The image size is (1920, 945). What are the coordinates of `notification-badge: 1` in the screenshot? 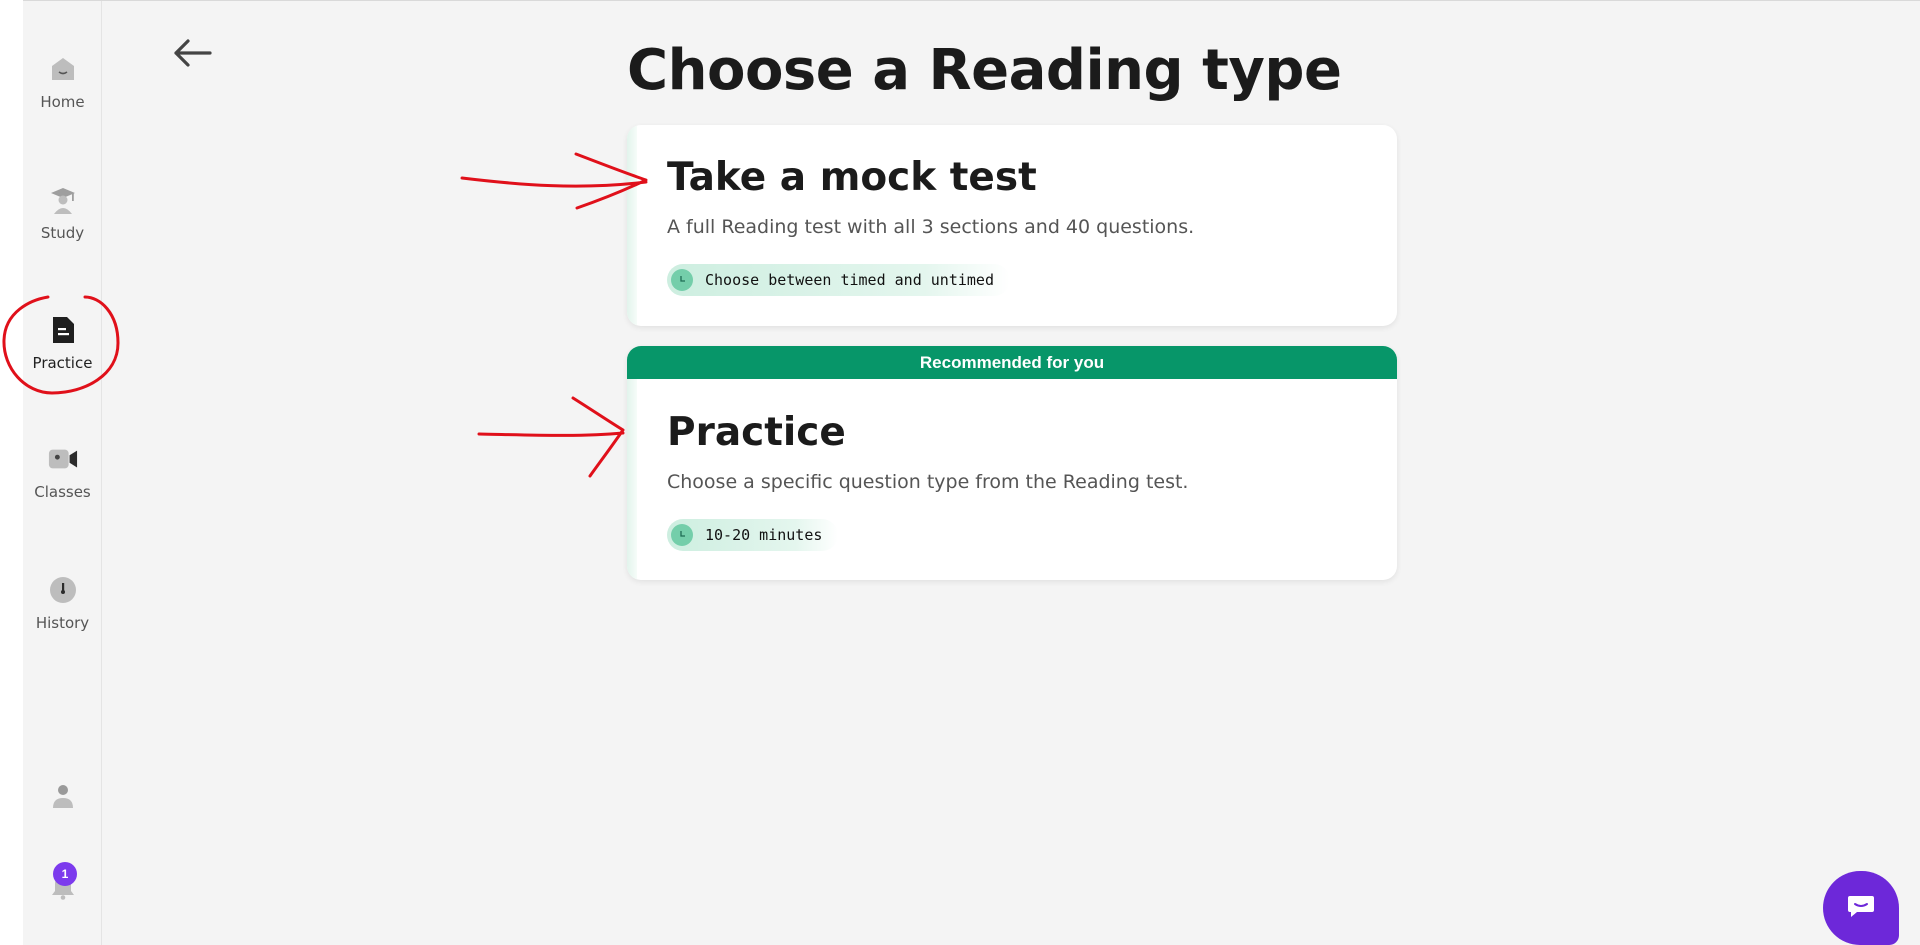 It's located at (65, 874).